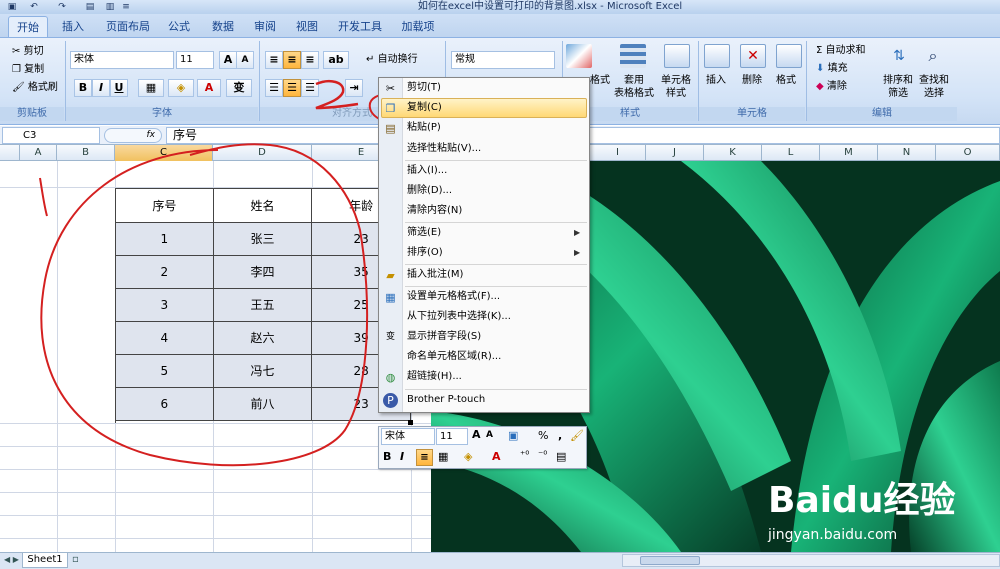 This screenshot has height=569, width=1000. I want to click on sort-filter-icon: ⇅, so click(899, 56).